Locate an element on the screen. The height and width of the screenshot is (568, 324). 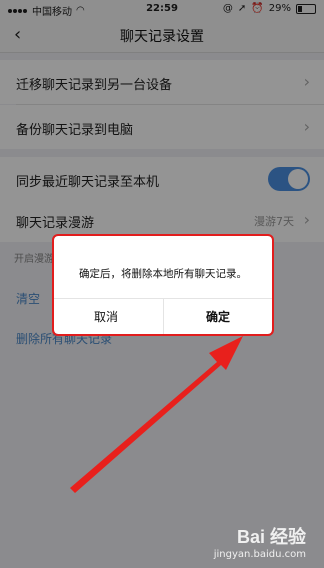
dialog-message: 确定后，将删除本地所有聊天记录。 is located at coordinates (163, 274).